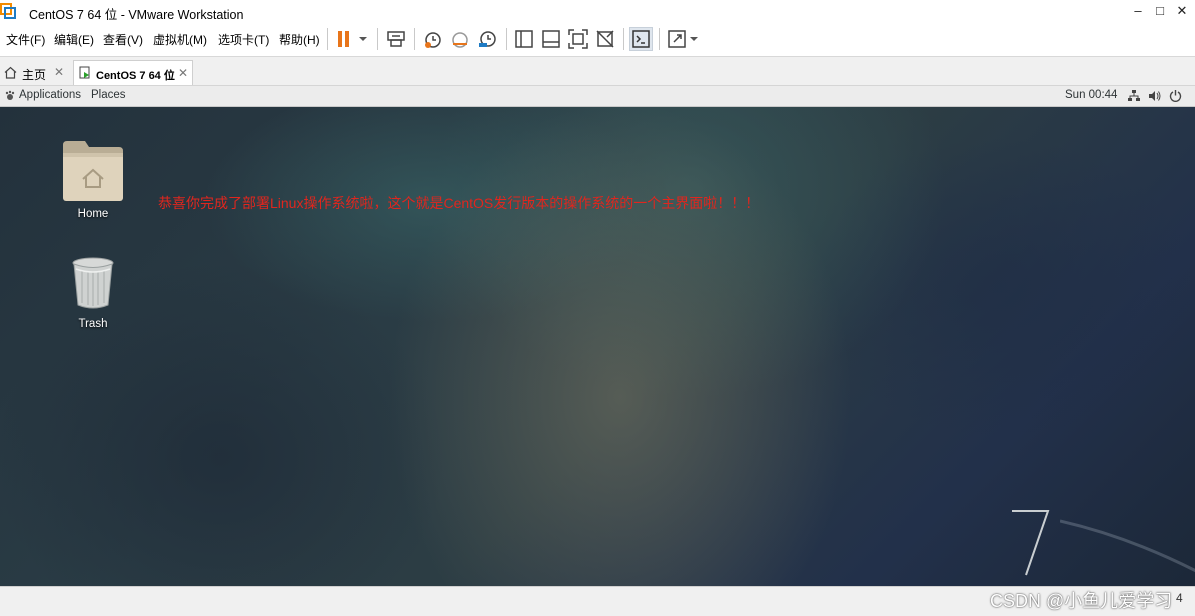 The image size is (1195, 616). What do you see at coordinates (123, 39) in the screenshot?
I see `menu-view: 查看(V)` at bounding box center [123, 39].